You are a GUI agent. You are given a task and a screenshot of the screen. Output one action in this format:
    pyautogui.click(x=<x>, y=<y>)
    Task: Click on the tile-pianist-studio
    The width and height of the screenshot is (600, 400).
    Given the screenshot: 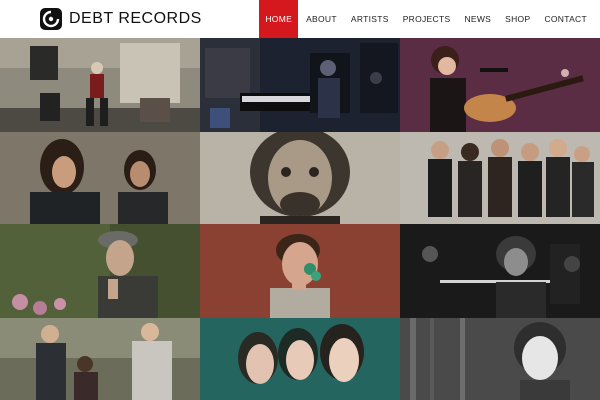 What is the action you would take?
    pyautogui.click(x=100, y=85)
    